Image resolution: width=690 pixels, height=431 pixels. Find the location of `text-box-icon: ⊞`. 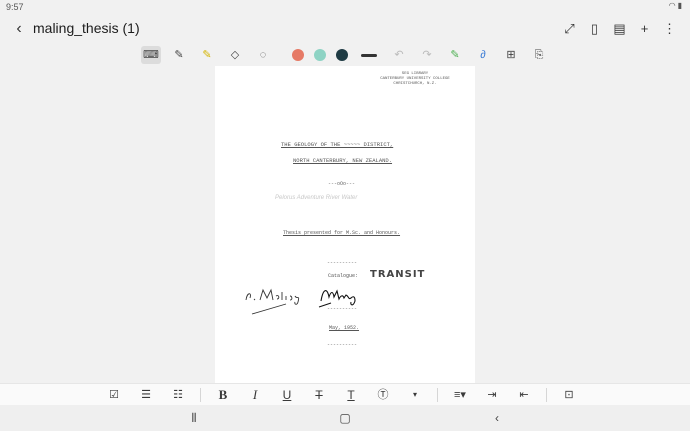

text-box-icon: ⊞ is located at coordinates (511, 55).